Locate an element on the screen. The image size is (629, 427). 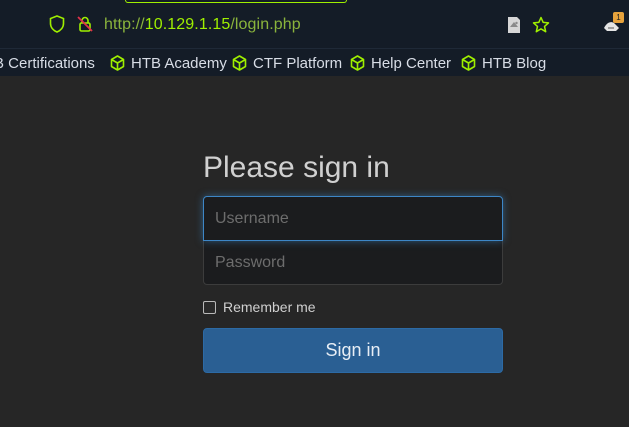
bookmark-help-center: Help Center is located at coordinates (400, 63).